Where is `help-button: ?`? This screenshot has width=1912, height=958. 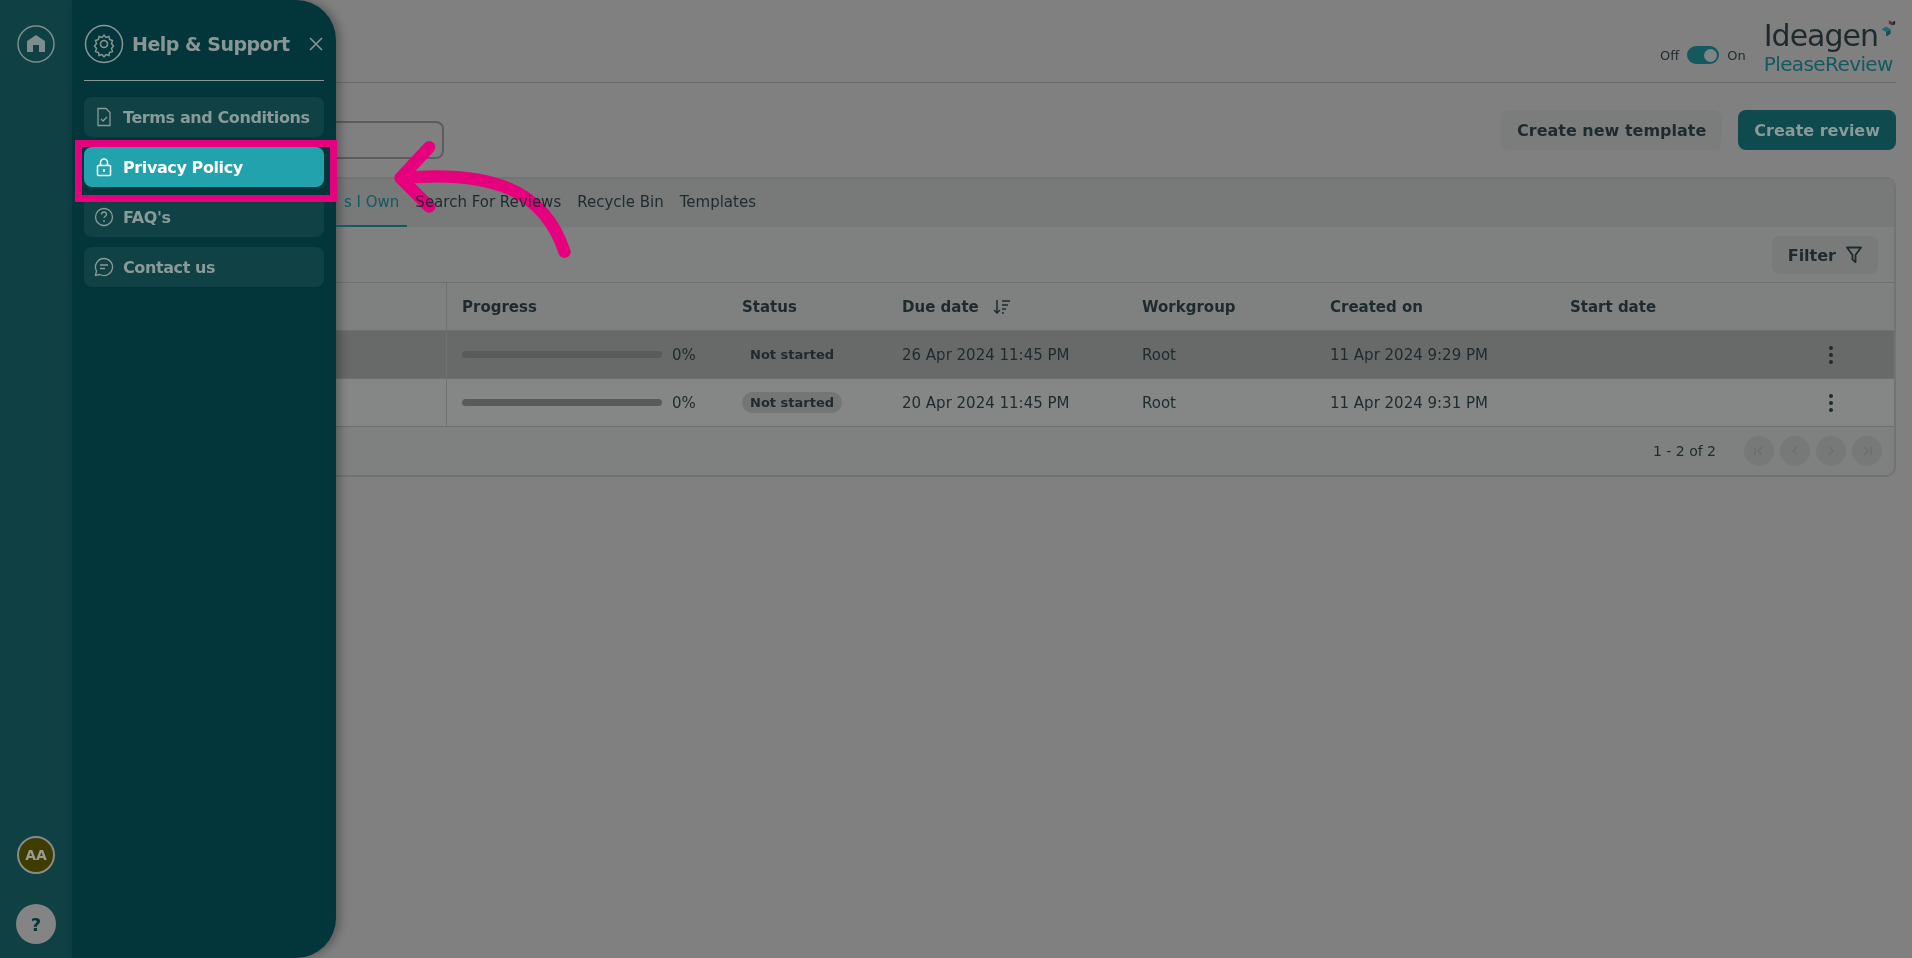 help-button: ? is located at coordinates (36, 924).